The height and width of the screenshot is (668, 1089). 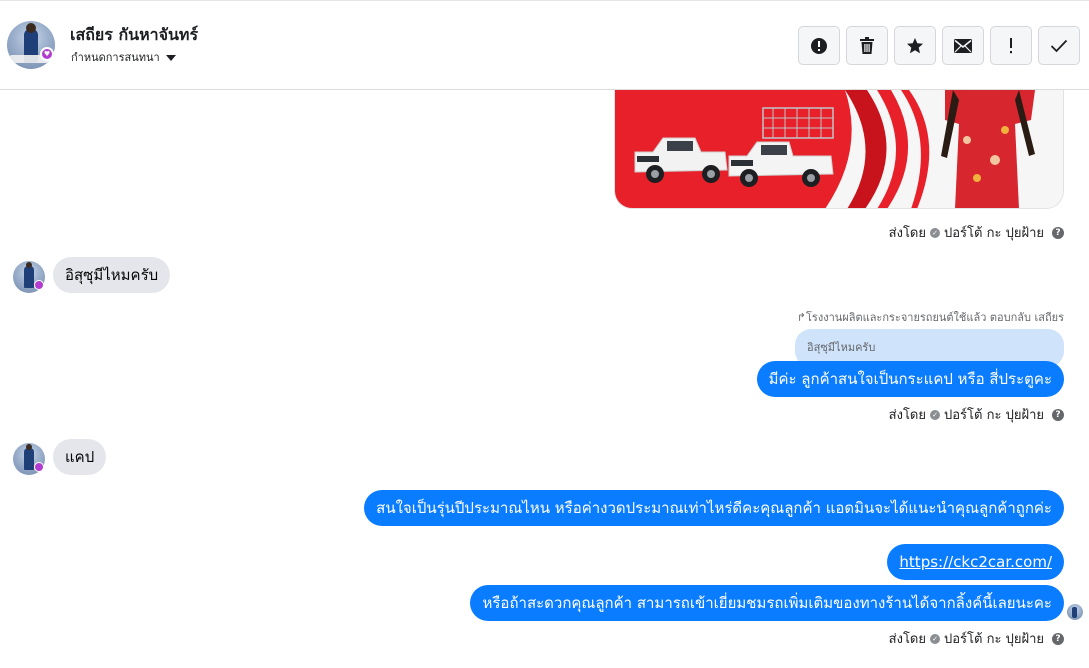 I want to click on delete-button, so click(x=867, y=45).